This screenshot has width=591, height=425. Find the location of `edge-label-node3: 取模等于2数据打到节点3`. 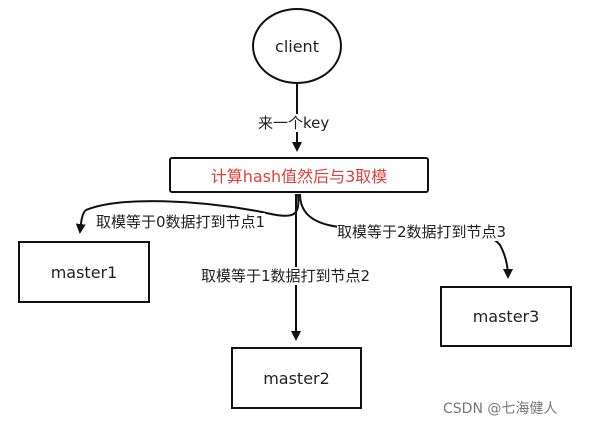

edge-label-node3: 取模等于2数据打到节点3 is located at coordinates (422, 232).